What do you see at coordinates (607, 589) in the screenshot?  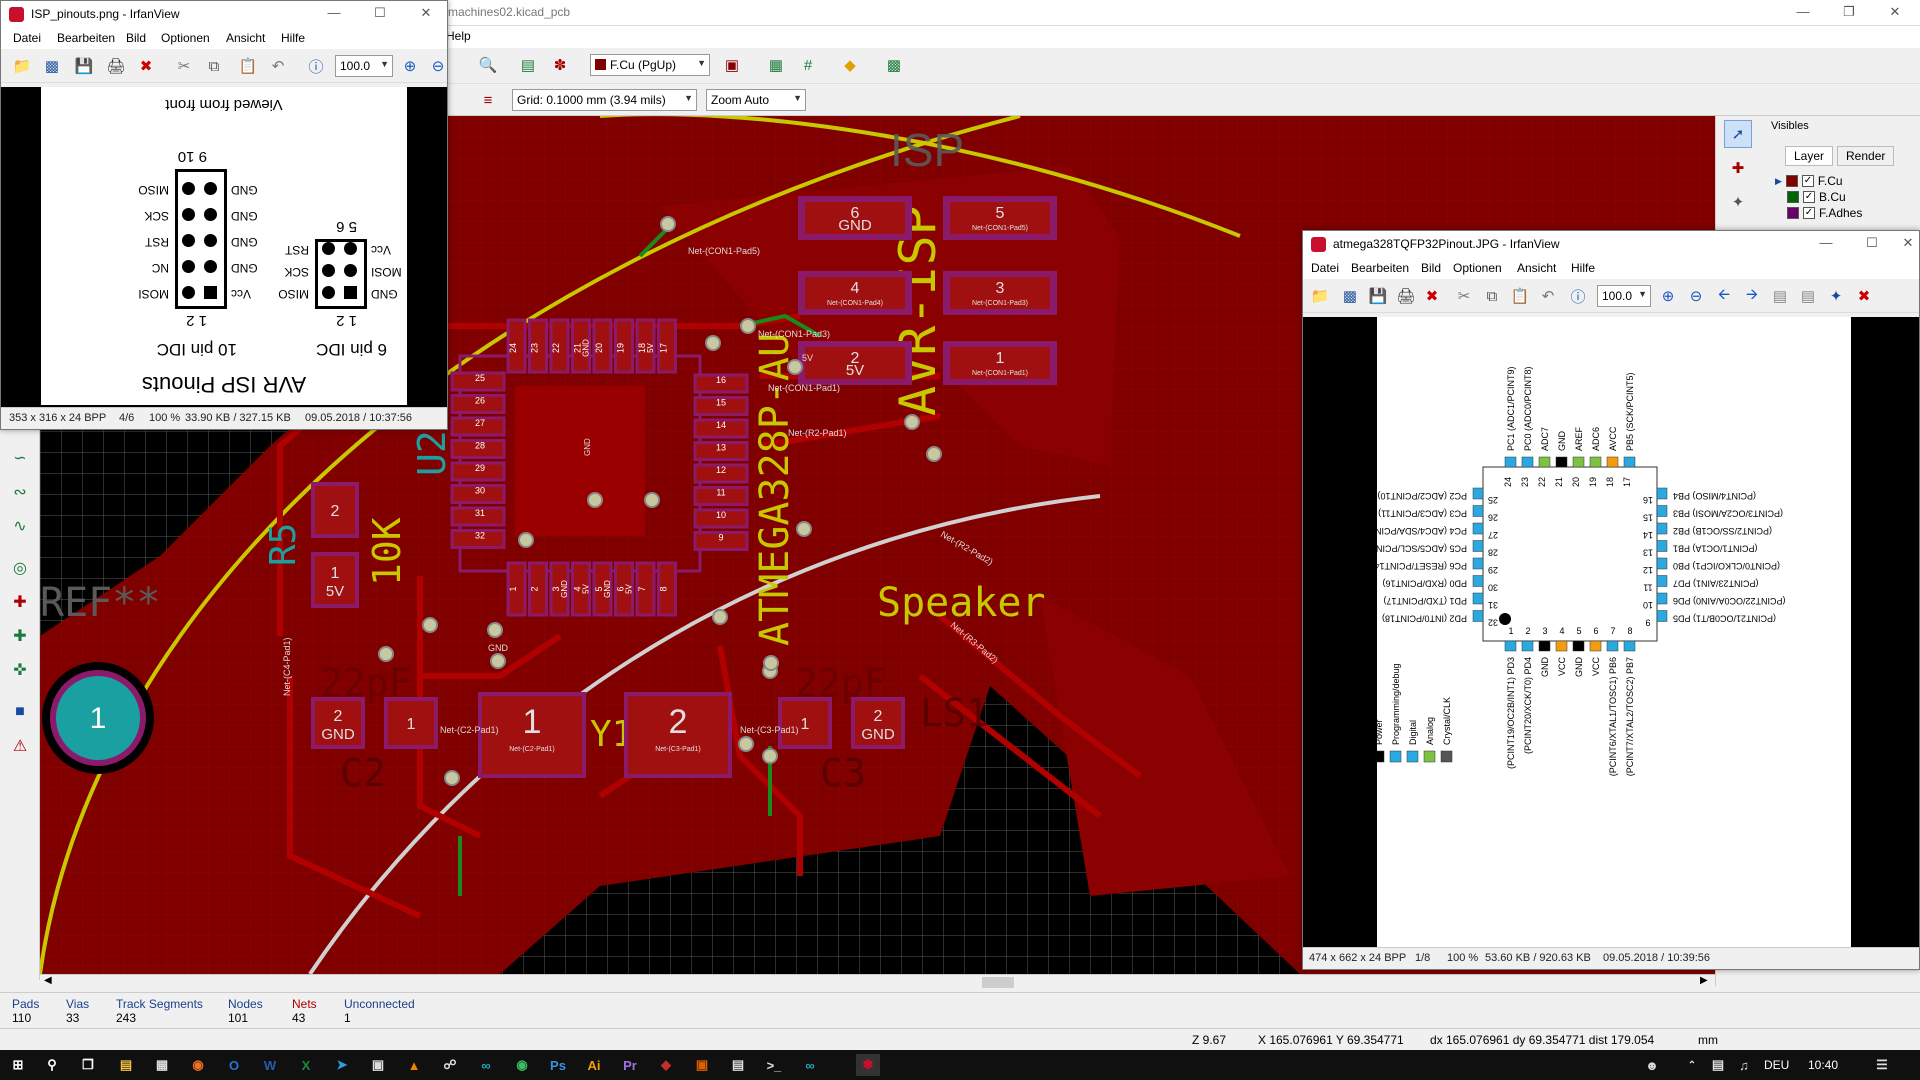 I see `ic-pad-net: GND` at bounding box center [607, 589].